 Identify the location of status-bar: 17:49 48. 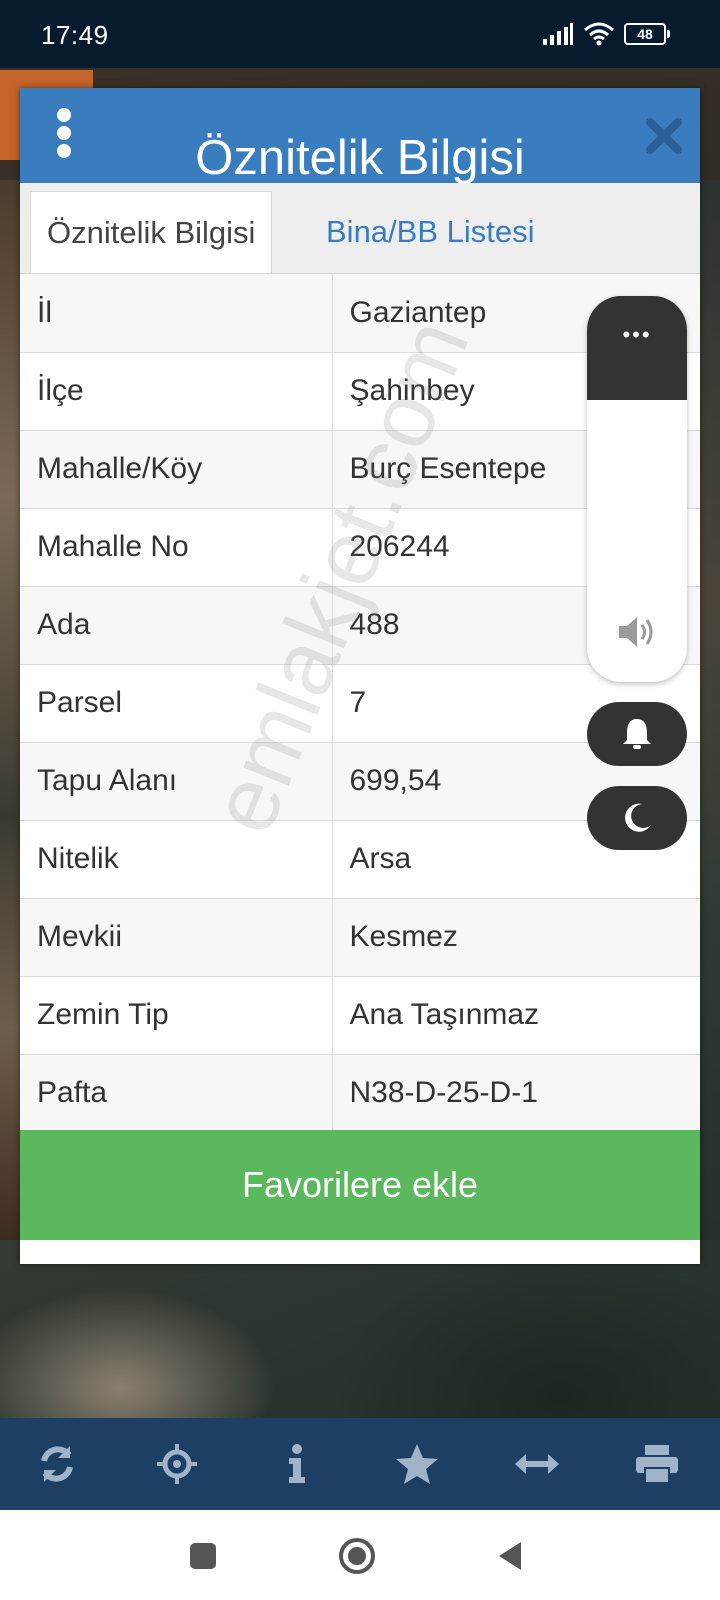
(360, 34).